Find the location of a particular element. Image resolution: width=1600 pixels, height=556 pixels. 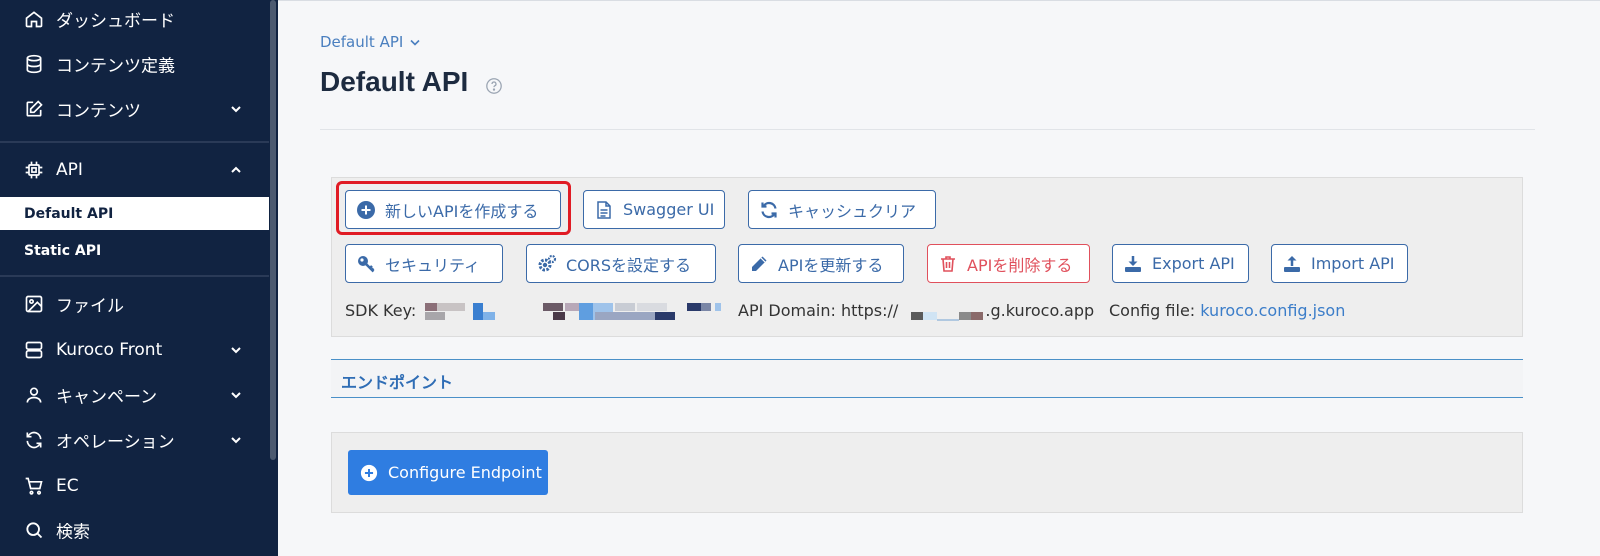

chip-icon is located at coordinates (34, 170).